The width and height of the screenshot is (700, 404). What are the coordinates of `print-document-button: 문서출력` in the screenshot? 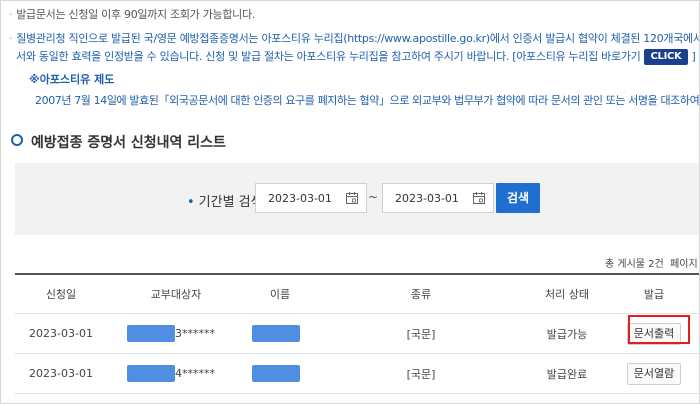 It's located at (654, 333).